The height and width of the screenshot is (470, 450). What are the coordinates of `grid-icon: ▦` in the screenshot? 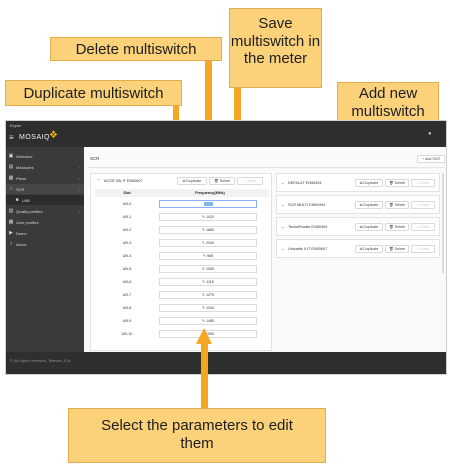 It's located at (11, 178).